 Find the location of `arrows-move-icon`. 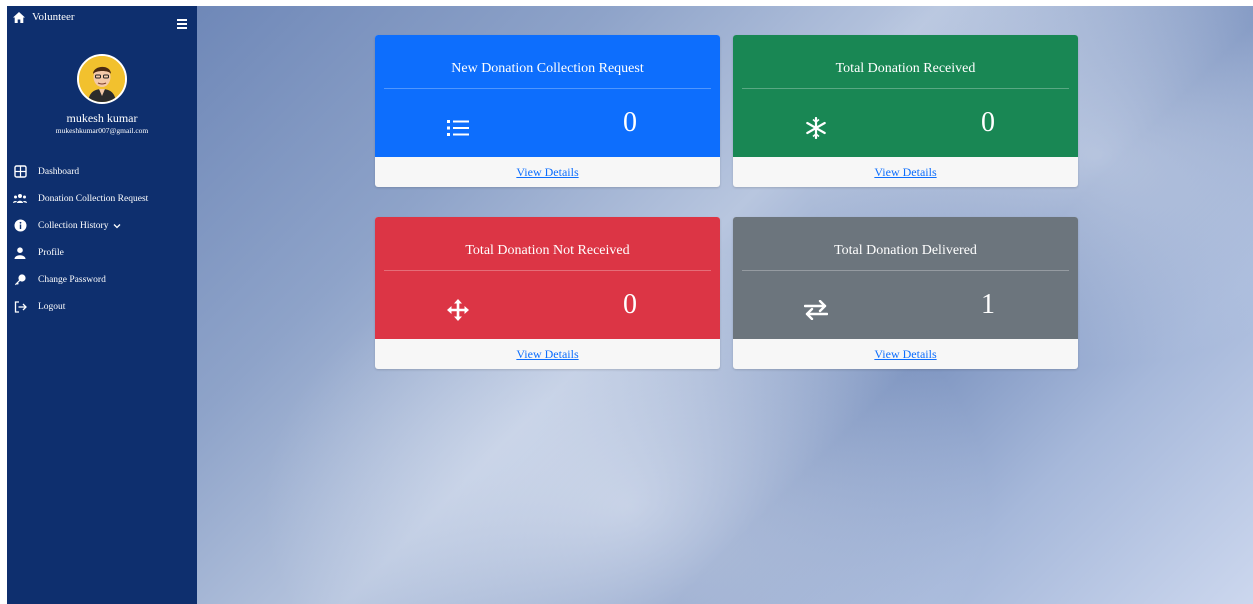

arrows-move-icon is located at coordinates (458, 310).